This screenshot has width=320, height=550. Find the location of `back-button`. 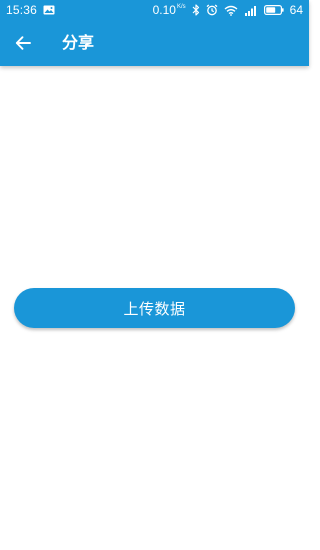

back-button is located at coordinates (23, 43).